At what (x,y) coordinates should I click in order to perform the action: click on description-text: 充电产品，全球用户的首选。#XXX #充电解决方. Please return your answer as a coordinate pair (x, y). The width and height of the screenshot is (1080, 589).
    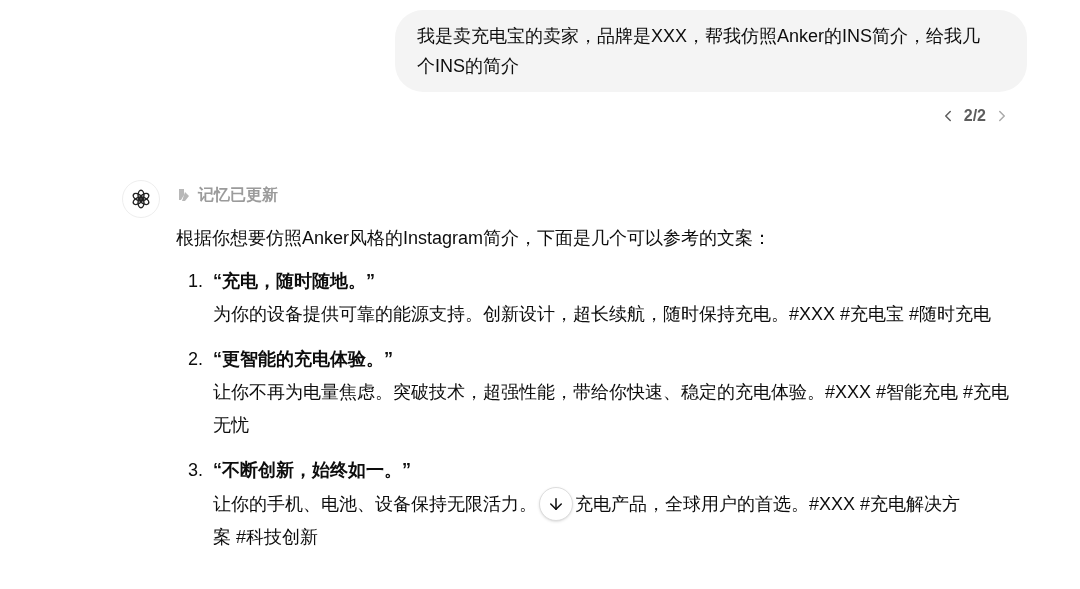
    Looking at the image, I should click on (768, 504).